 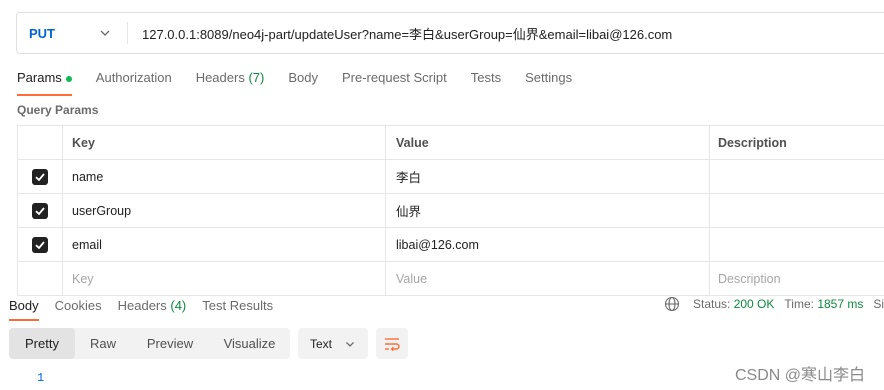 I want to click on tab-test-results: Test Results, so click(x=237, y=308).